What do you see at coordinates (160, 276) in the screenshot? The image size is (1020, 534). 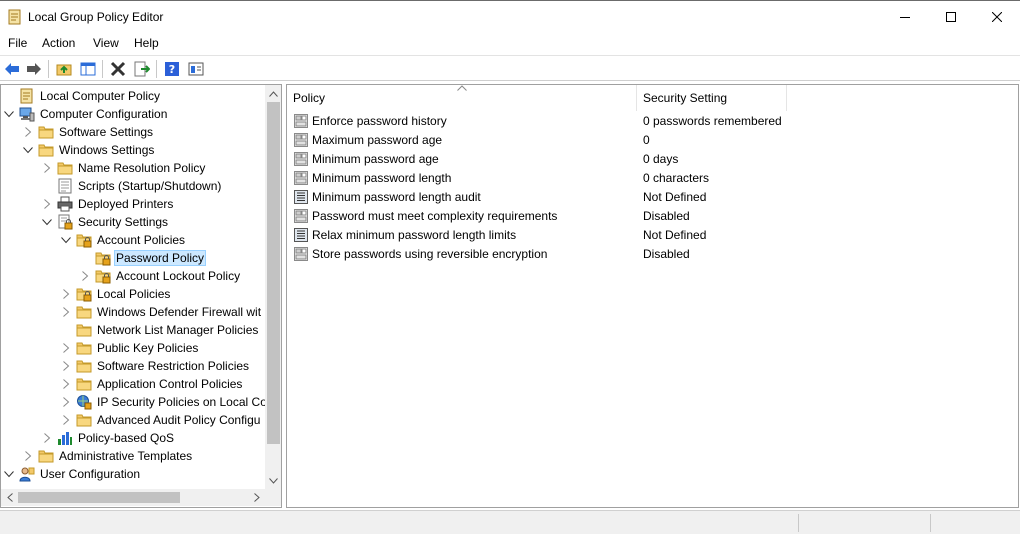 I see `tree-item: Account Lockout Policy` at bounding box center [160, 276].